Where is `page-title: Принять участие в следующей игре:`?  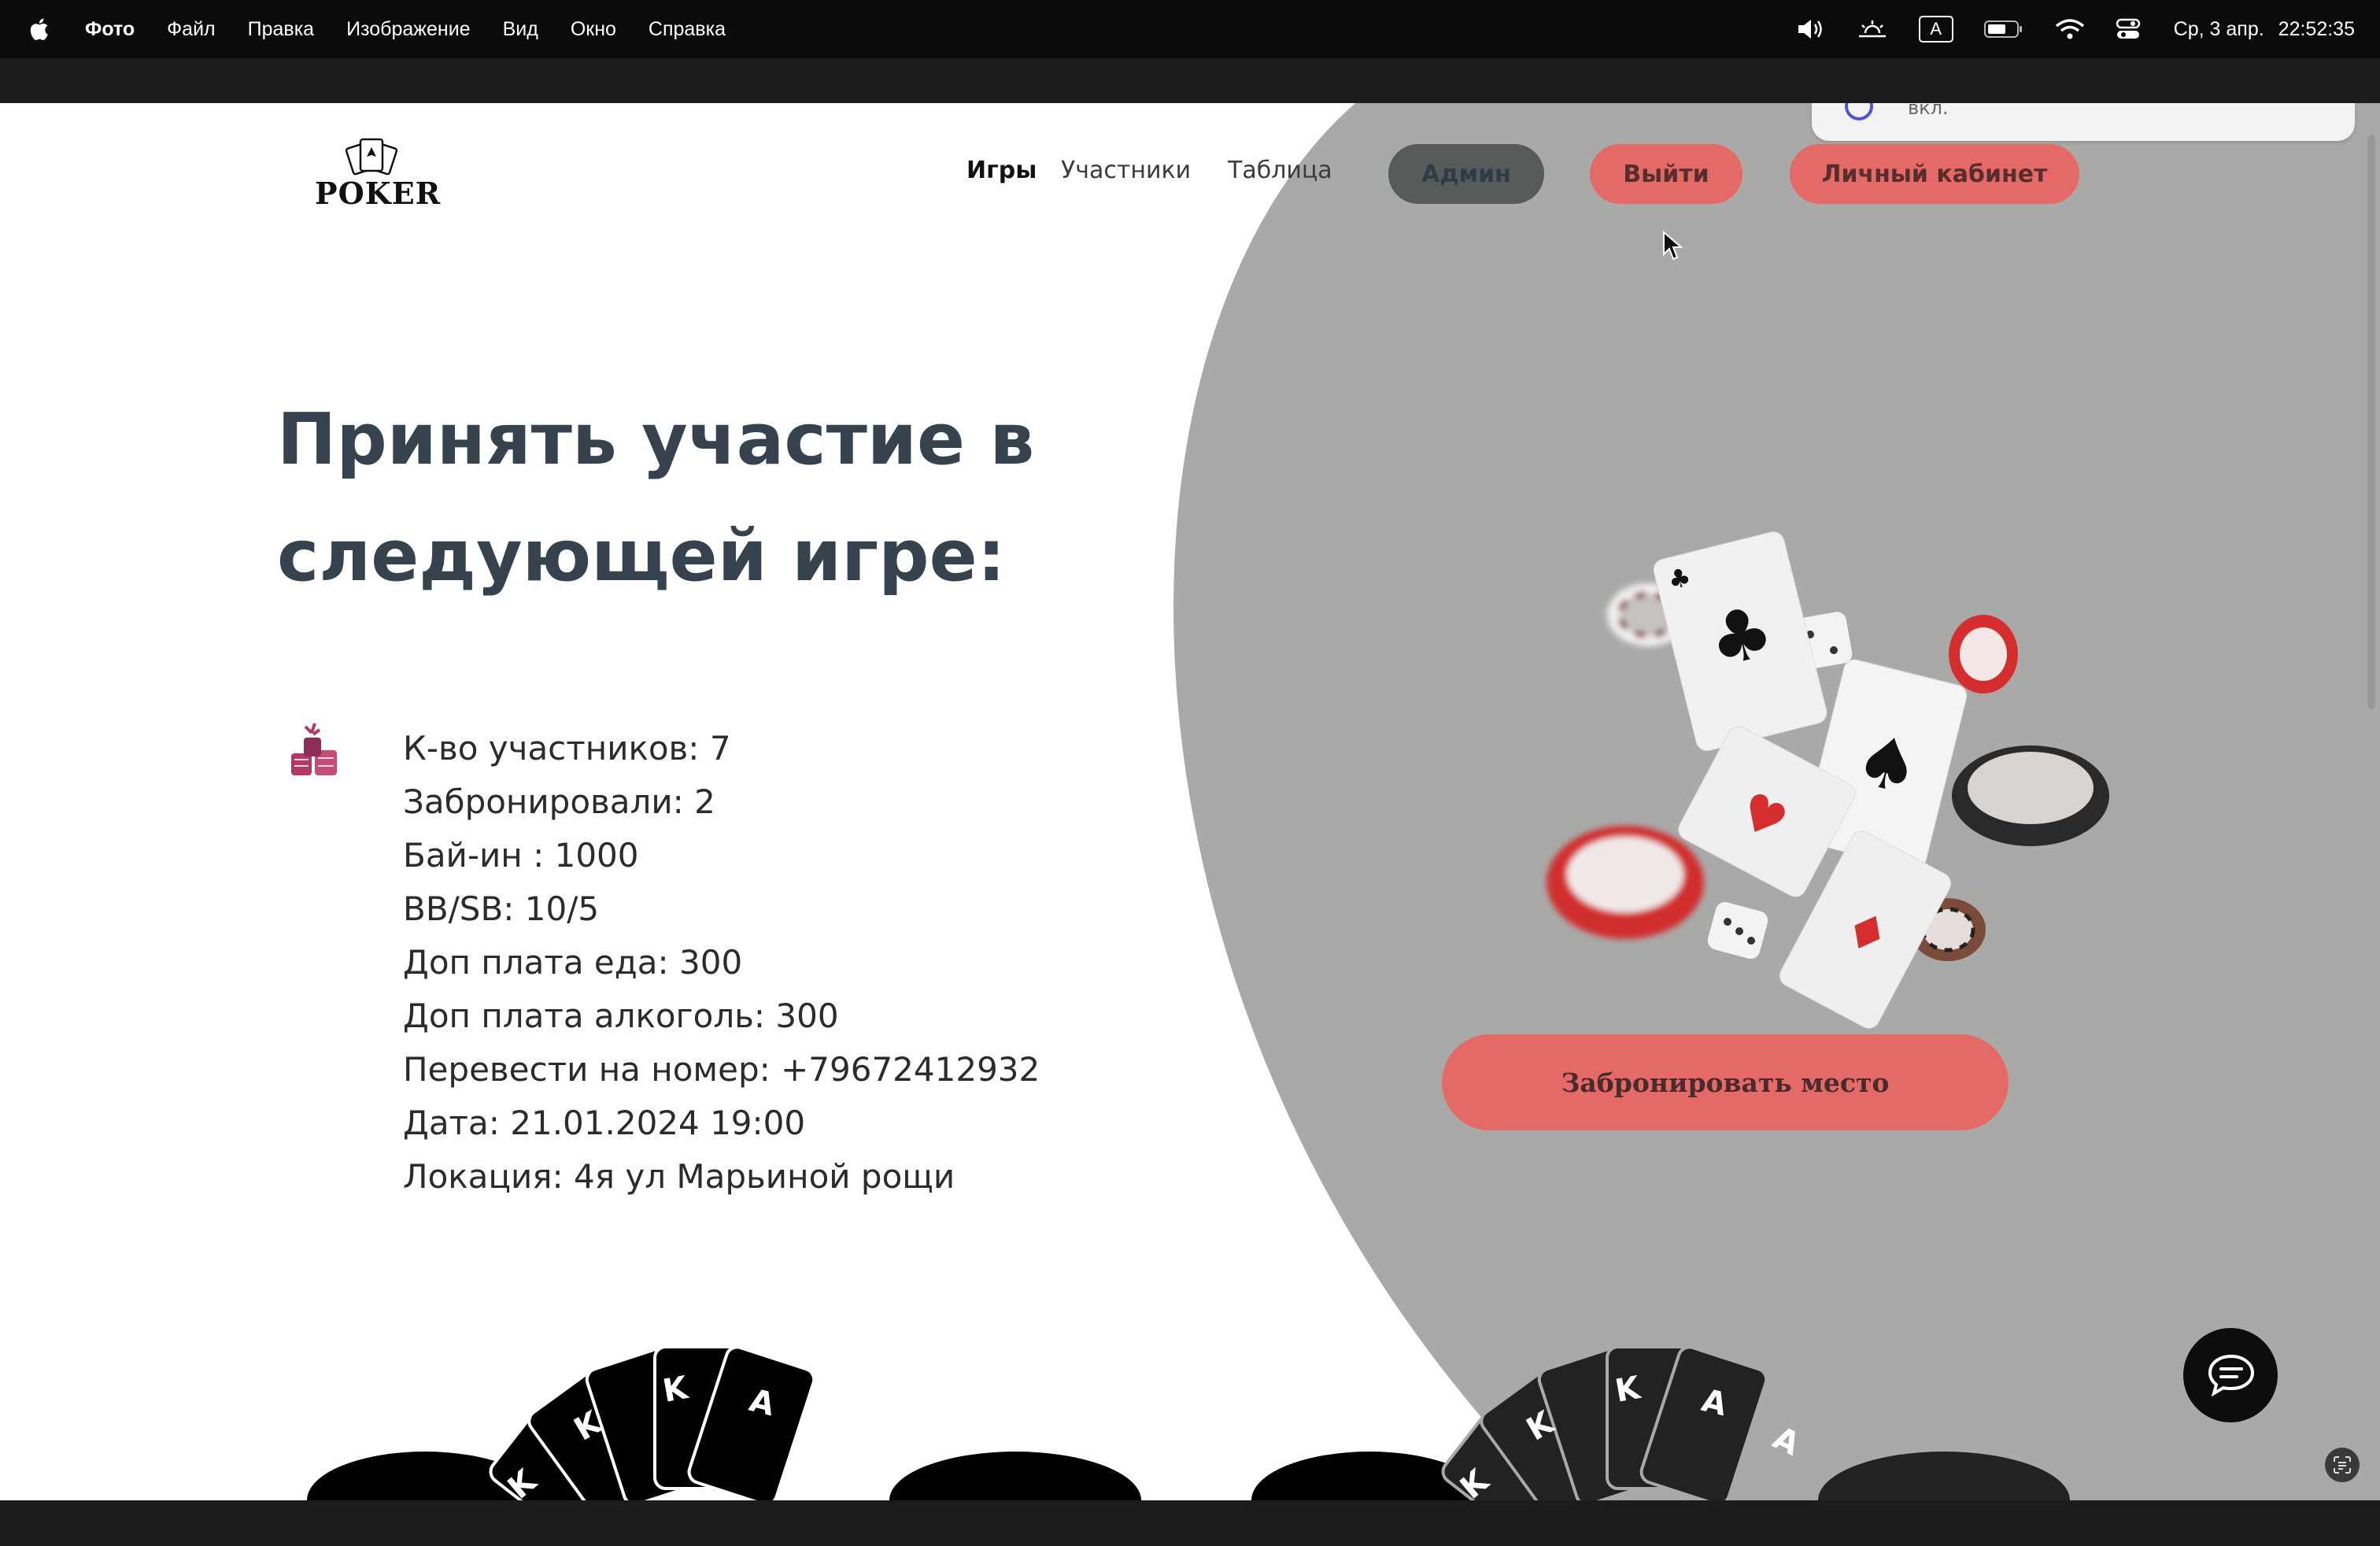 page-title: Принять участие в следующей игре: is located at coordinates (656, 497).